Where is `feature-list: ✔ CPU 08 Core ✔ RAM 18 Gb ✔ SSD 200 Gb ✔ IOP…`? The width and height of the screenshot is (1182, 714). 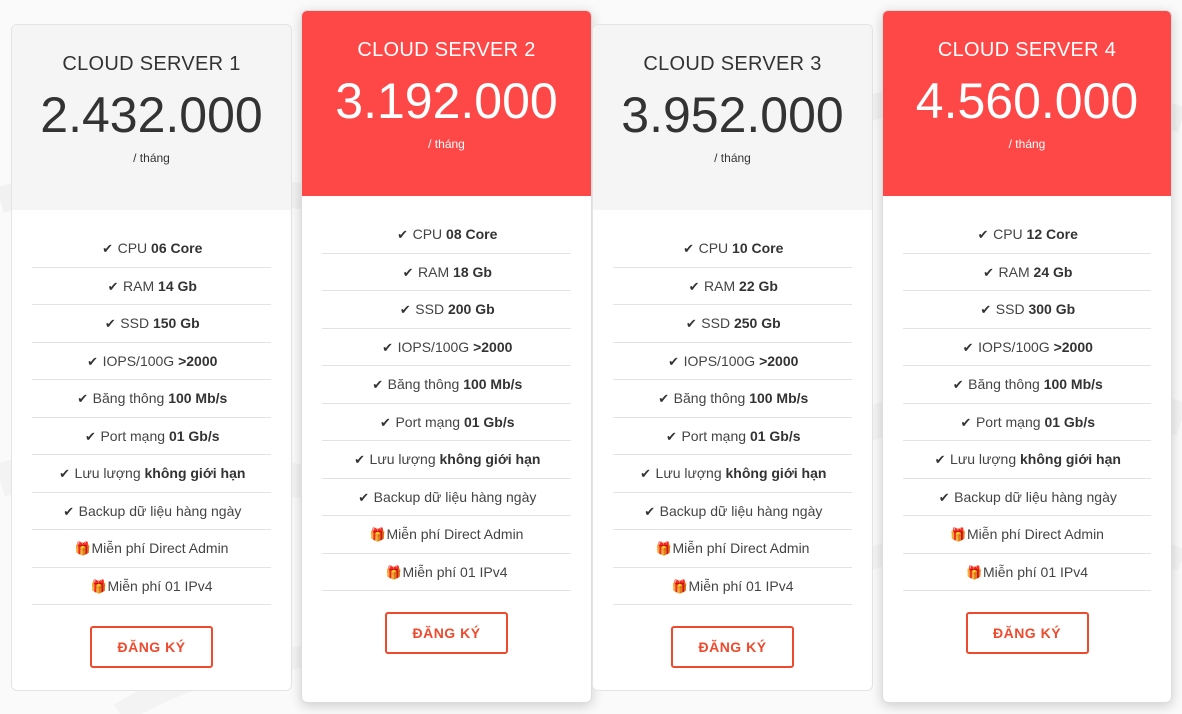
feature-list: ✔ CPU 08 Core ✔ RAM 18 Gb ✔ SSD 200 Gb ✔ IOP… is located at coordinates (446, 393).